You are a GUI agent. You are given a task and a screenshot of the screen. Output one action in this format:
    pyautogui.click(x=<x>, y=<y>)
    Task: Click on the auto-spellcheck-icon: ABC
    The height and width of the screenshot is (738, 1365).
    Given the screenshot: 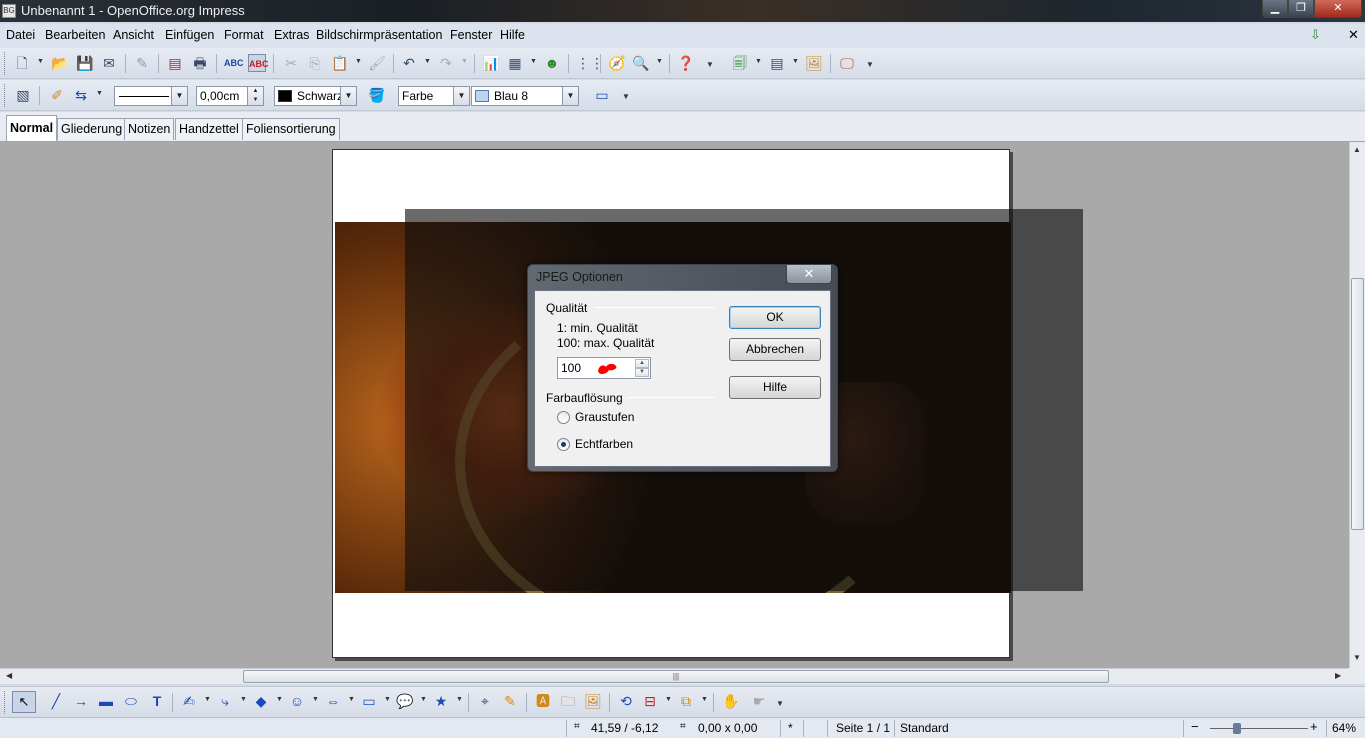 What is the action you would take?
    pyautogui.click(x=258, y=63)
    